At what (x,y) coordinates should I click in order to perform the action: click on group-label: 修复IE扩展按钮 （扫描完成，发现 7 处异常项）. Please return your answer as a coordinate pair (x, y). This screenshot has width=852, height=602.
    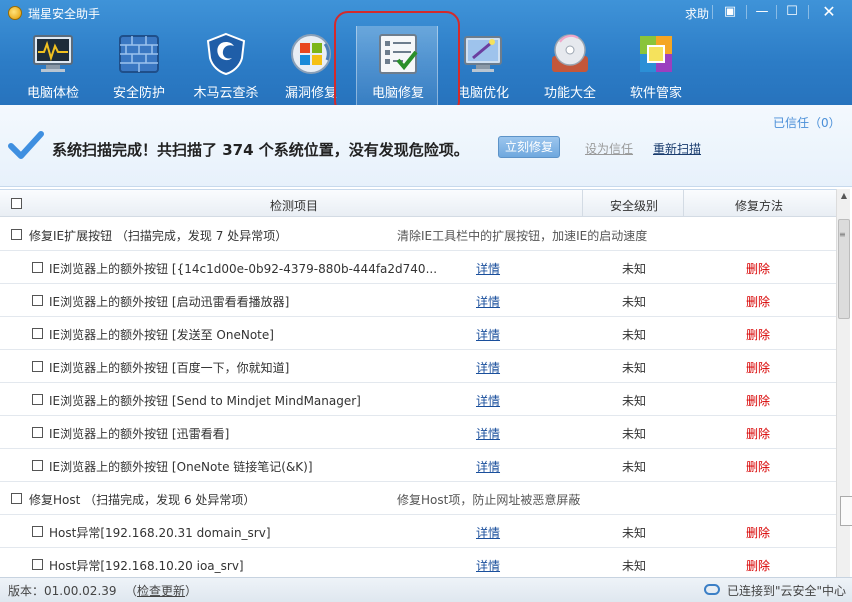
    Looking at the image, I should click on (158, 236).